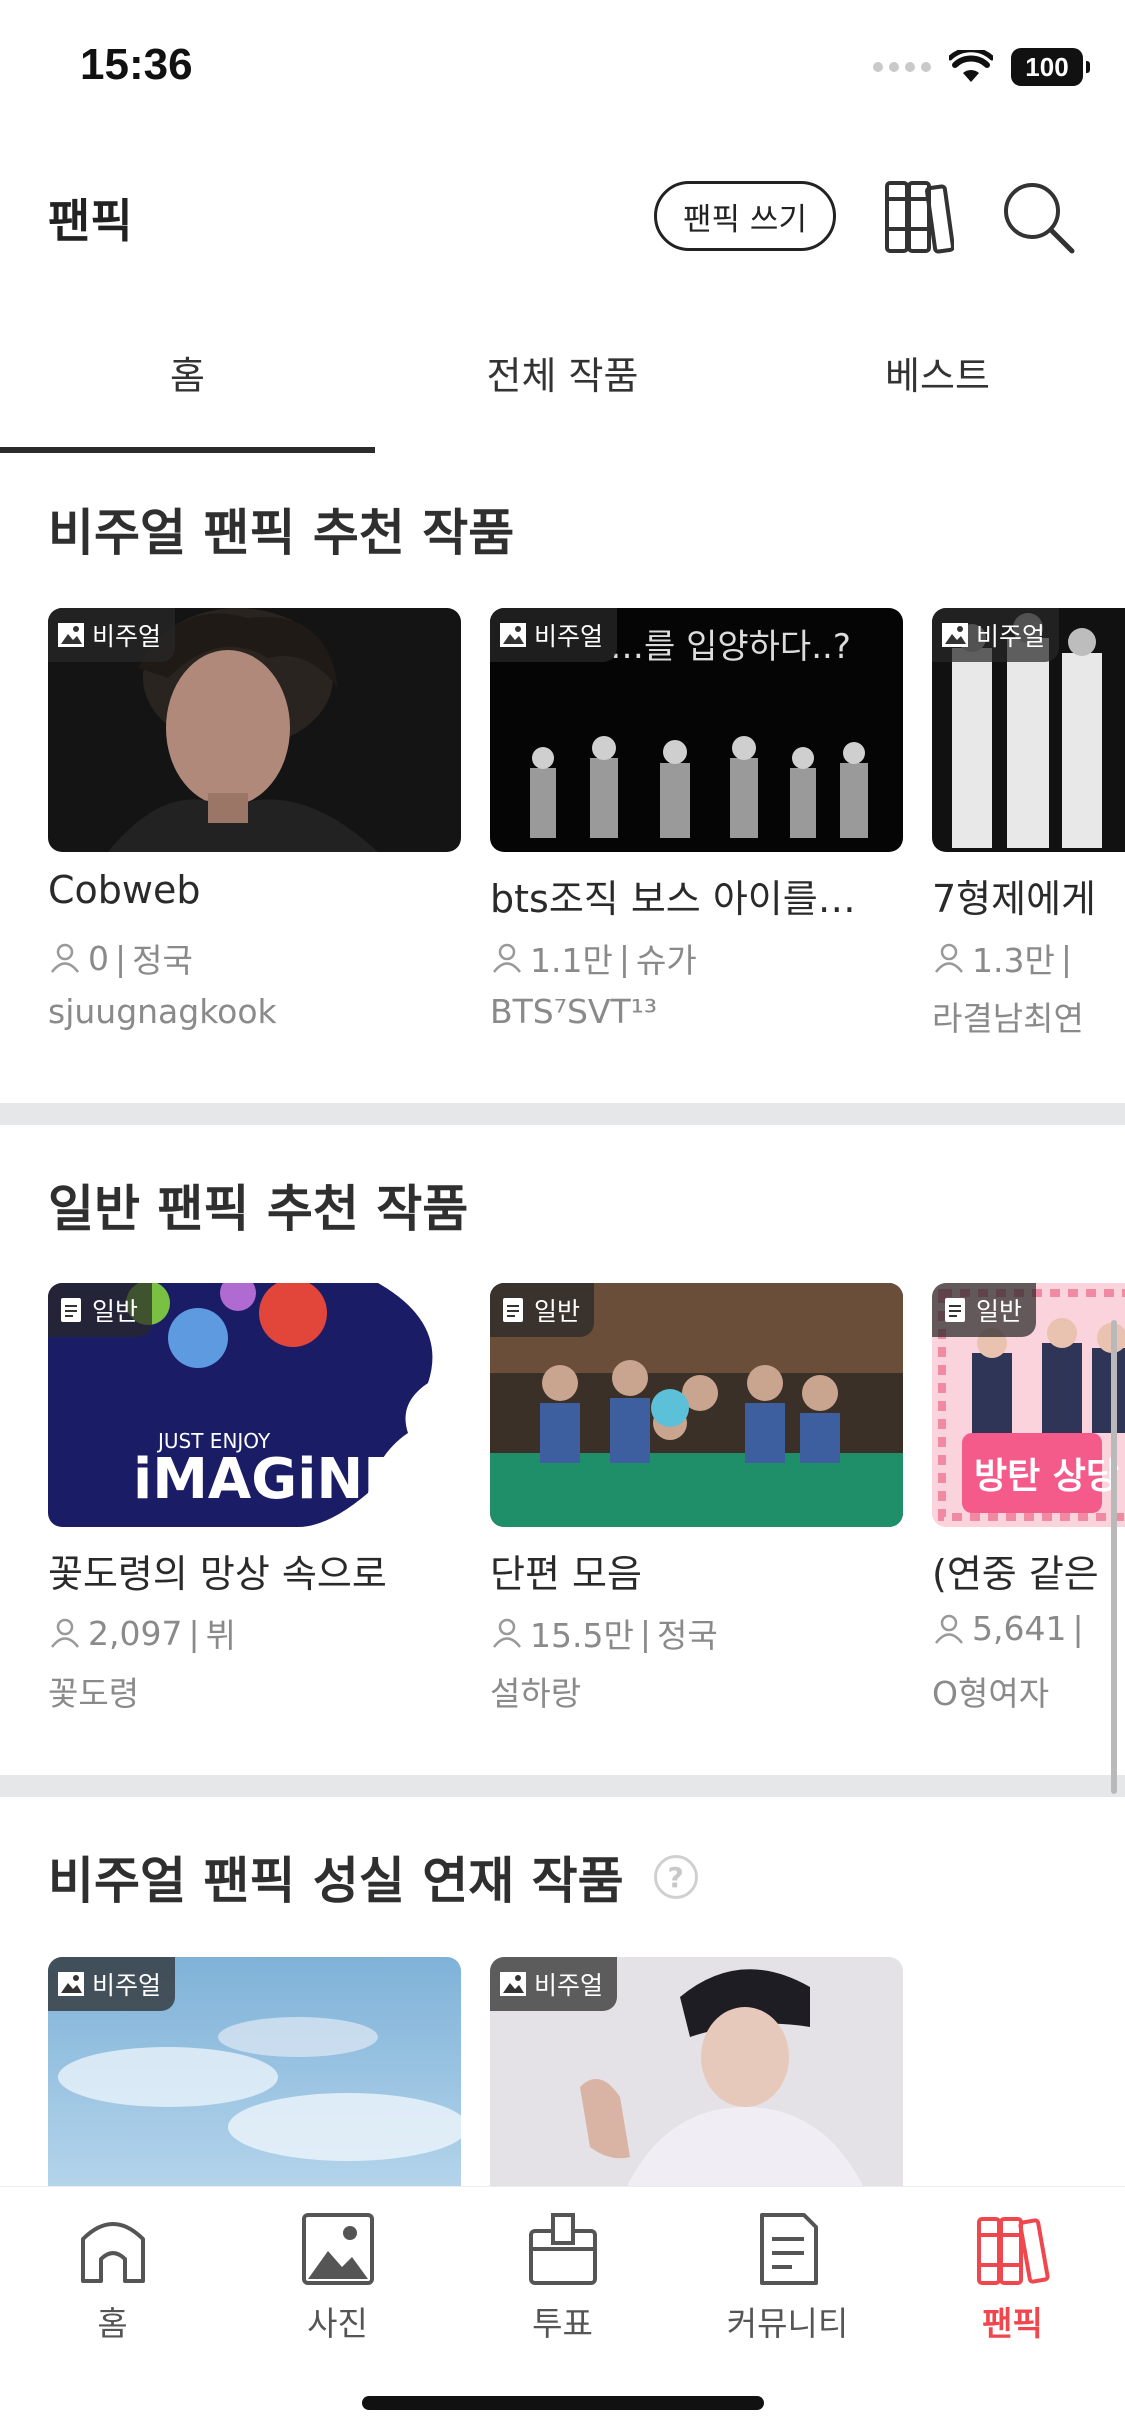 Image resolution: width=1125 pixels, height=2436 pixels. I want to click on tab-all-works: 전체 작품, so click(562, 389).